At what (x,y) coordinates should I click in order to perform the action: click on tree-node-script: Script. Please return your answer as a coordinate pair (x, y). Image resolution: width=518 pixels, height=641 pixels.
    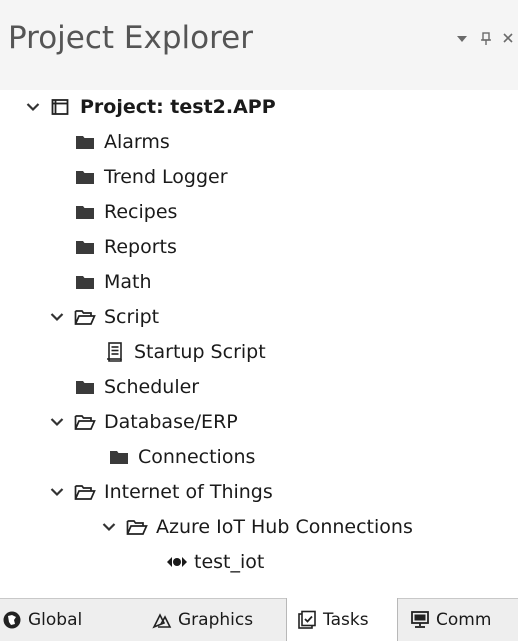
    Looking at the image, I should click on (103, 317).